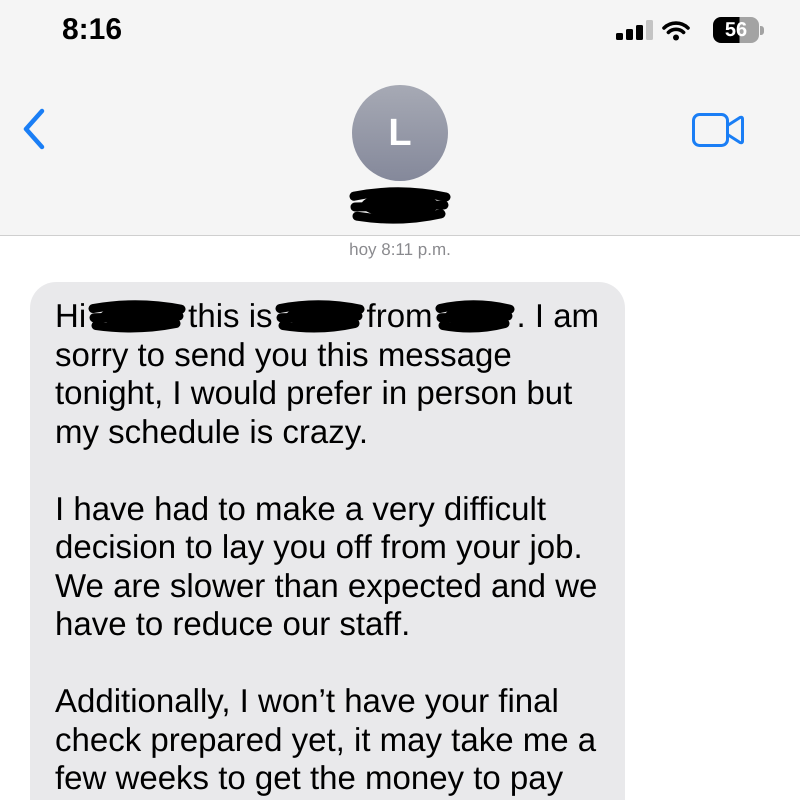  Describe the element at coordinates (34, 129) in the screenshot. I see `chevron-left-icon` at that location.